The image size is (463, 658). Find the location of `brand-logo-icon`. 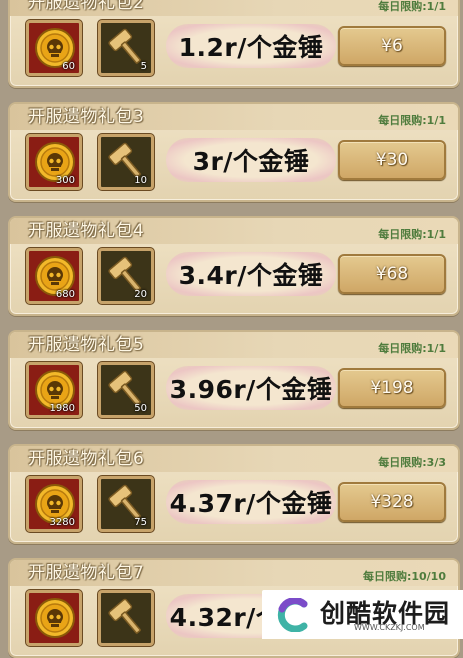

brand-logo-icon is located at coordinates (292, 615).